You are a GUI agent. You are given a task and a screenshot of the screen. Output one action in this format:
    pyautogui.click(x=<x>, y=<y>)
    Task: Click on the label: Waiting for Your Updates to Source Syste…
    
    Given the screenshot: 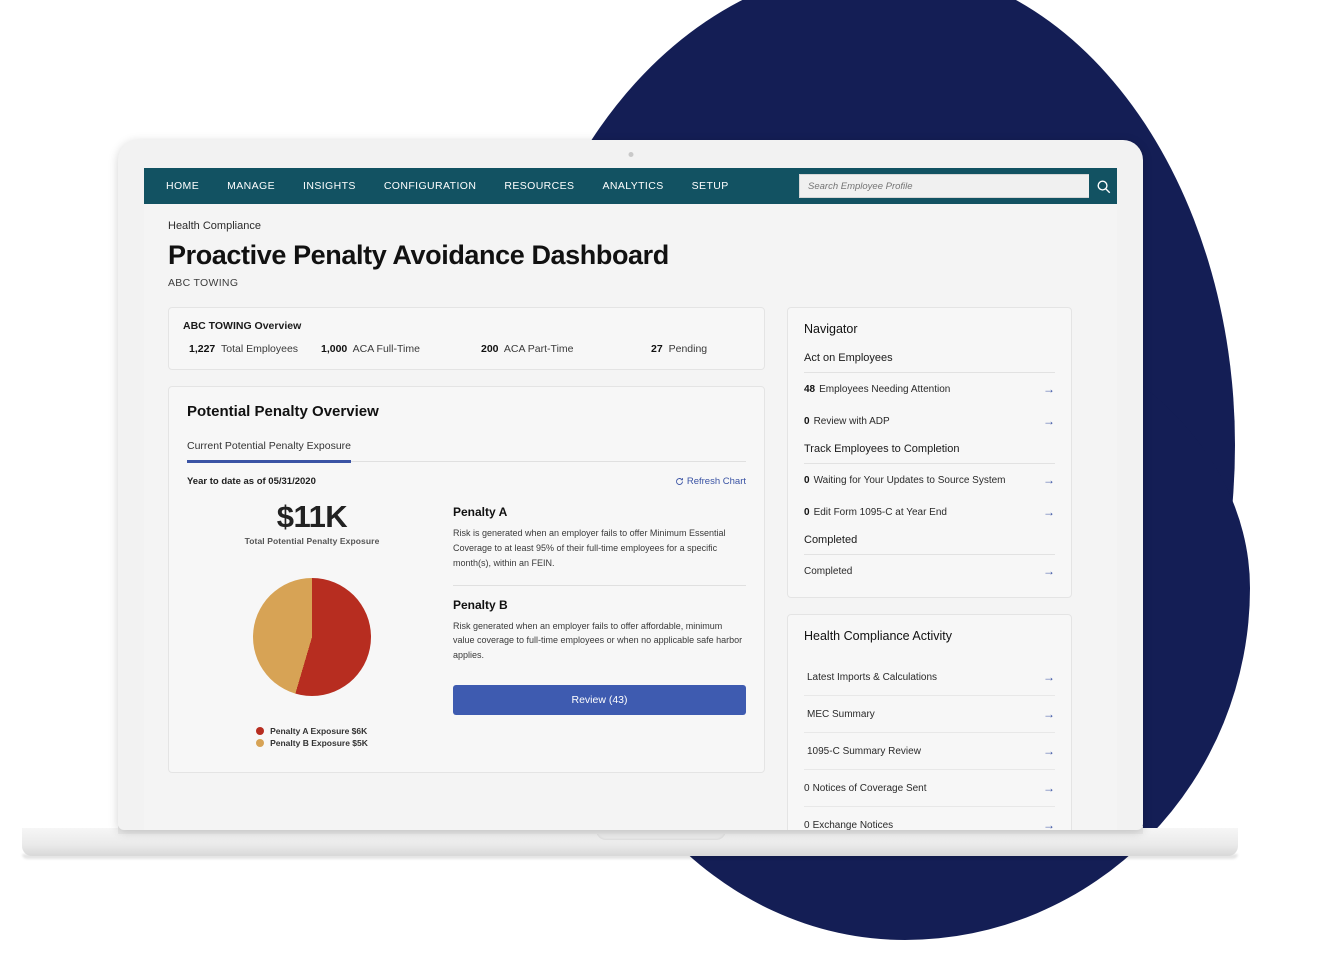 What is the action you would take?
    pyautogui.click(x=909, y=480)
    